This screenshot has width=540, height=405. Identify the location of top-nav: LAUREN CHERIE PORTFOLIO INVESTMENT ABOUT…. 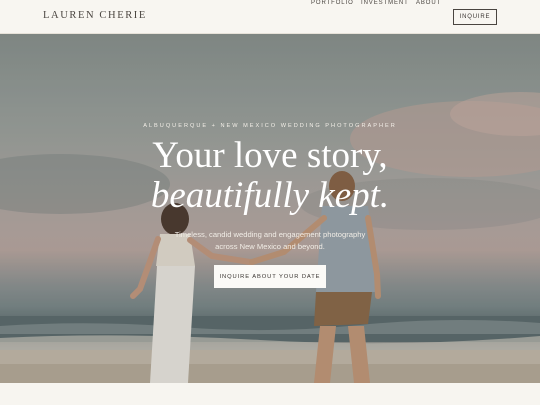
(270, 17).